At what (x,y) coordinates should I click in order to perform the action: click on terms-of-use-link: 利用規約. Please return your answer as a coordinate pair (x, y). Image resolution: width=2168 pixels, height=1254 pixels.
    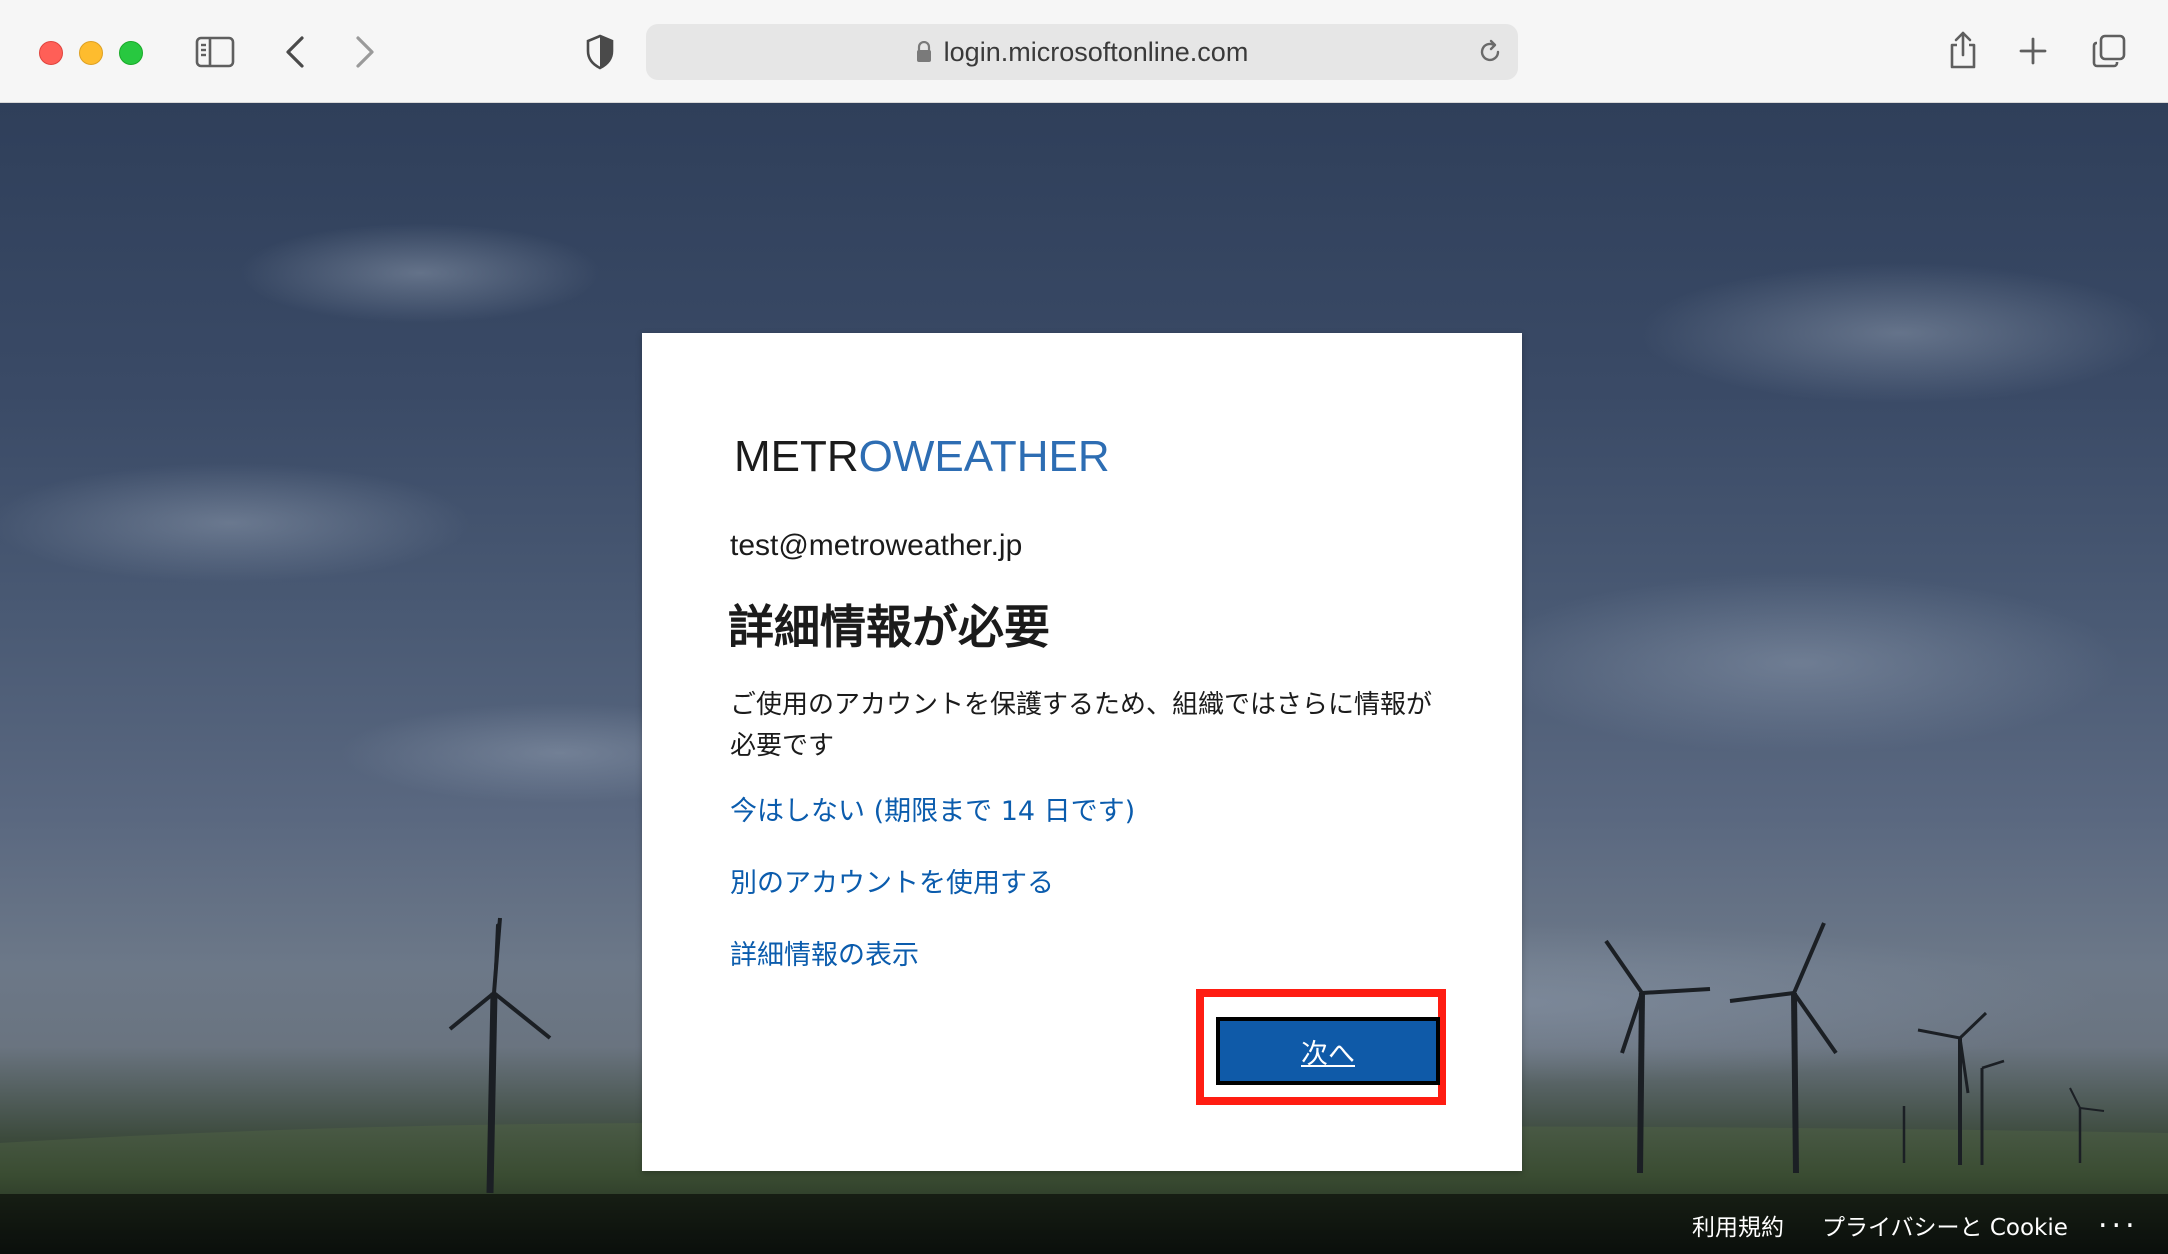
    Looking at the image, I should click on (1738, 1225).